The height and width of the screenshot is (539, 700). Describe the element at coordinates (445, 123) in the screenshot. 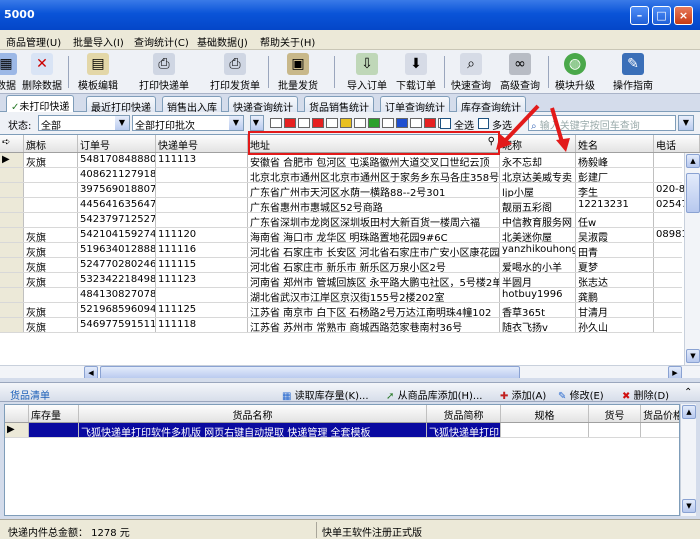

I see `select-all-checkbox` at that location.